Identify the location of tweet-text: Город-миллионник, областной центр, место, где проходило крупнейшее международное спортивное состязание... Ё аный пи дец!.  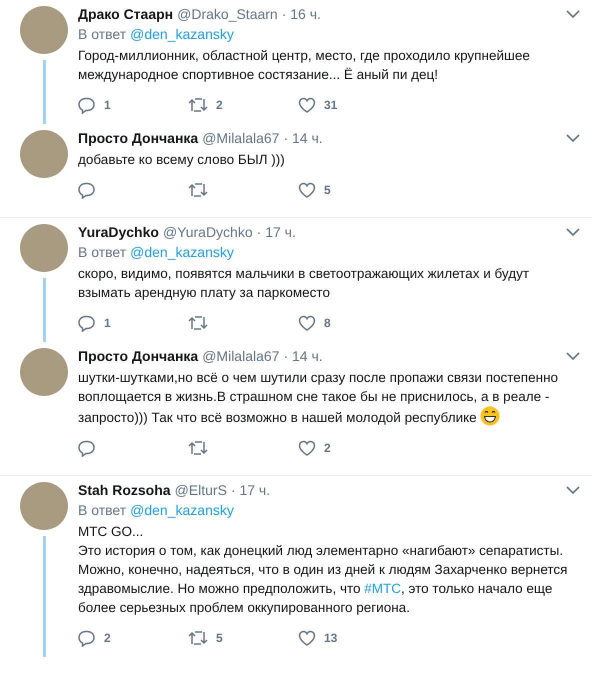
(304, 65).